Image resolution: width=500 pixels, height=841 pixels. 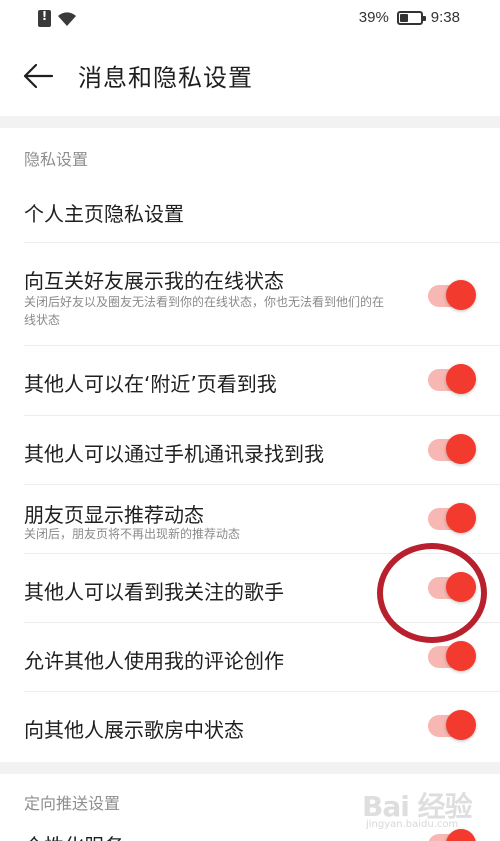 I want to click on toggle-online-status, so click(x=452, y=295).